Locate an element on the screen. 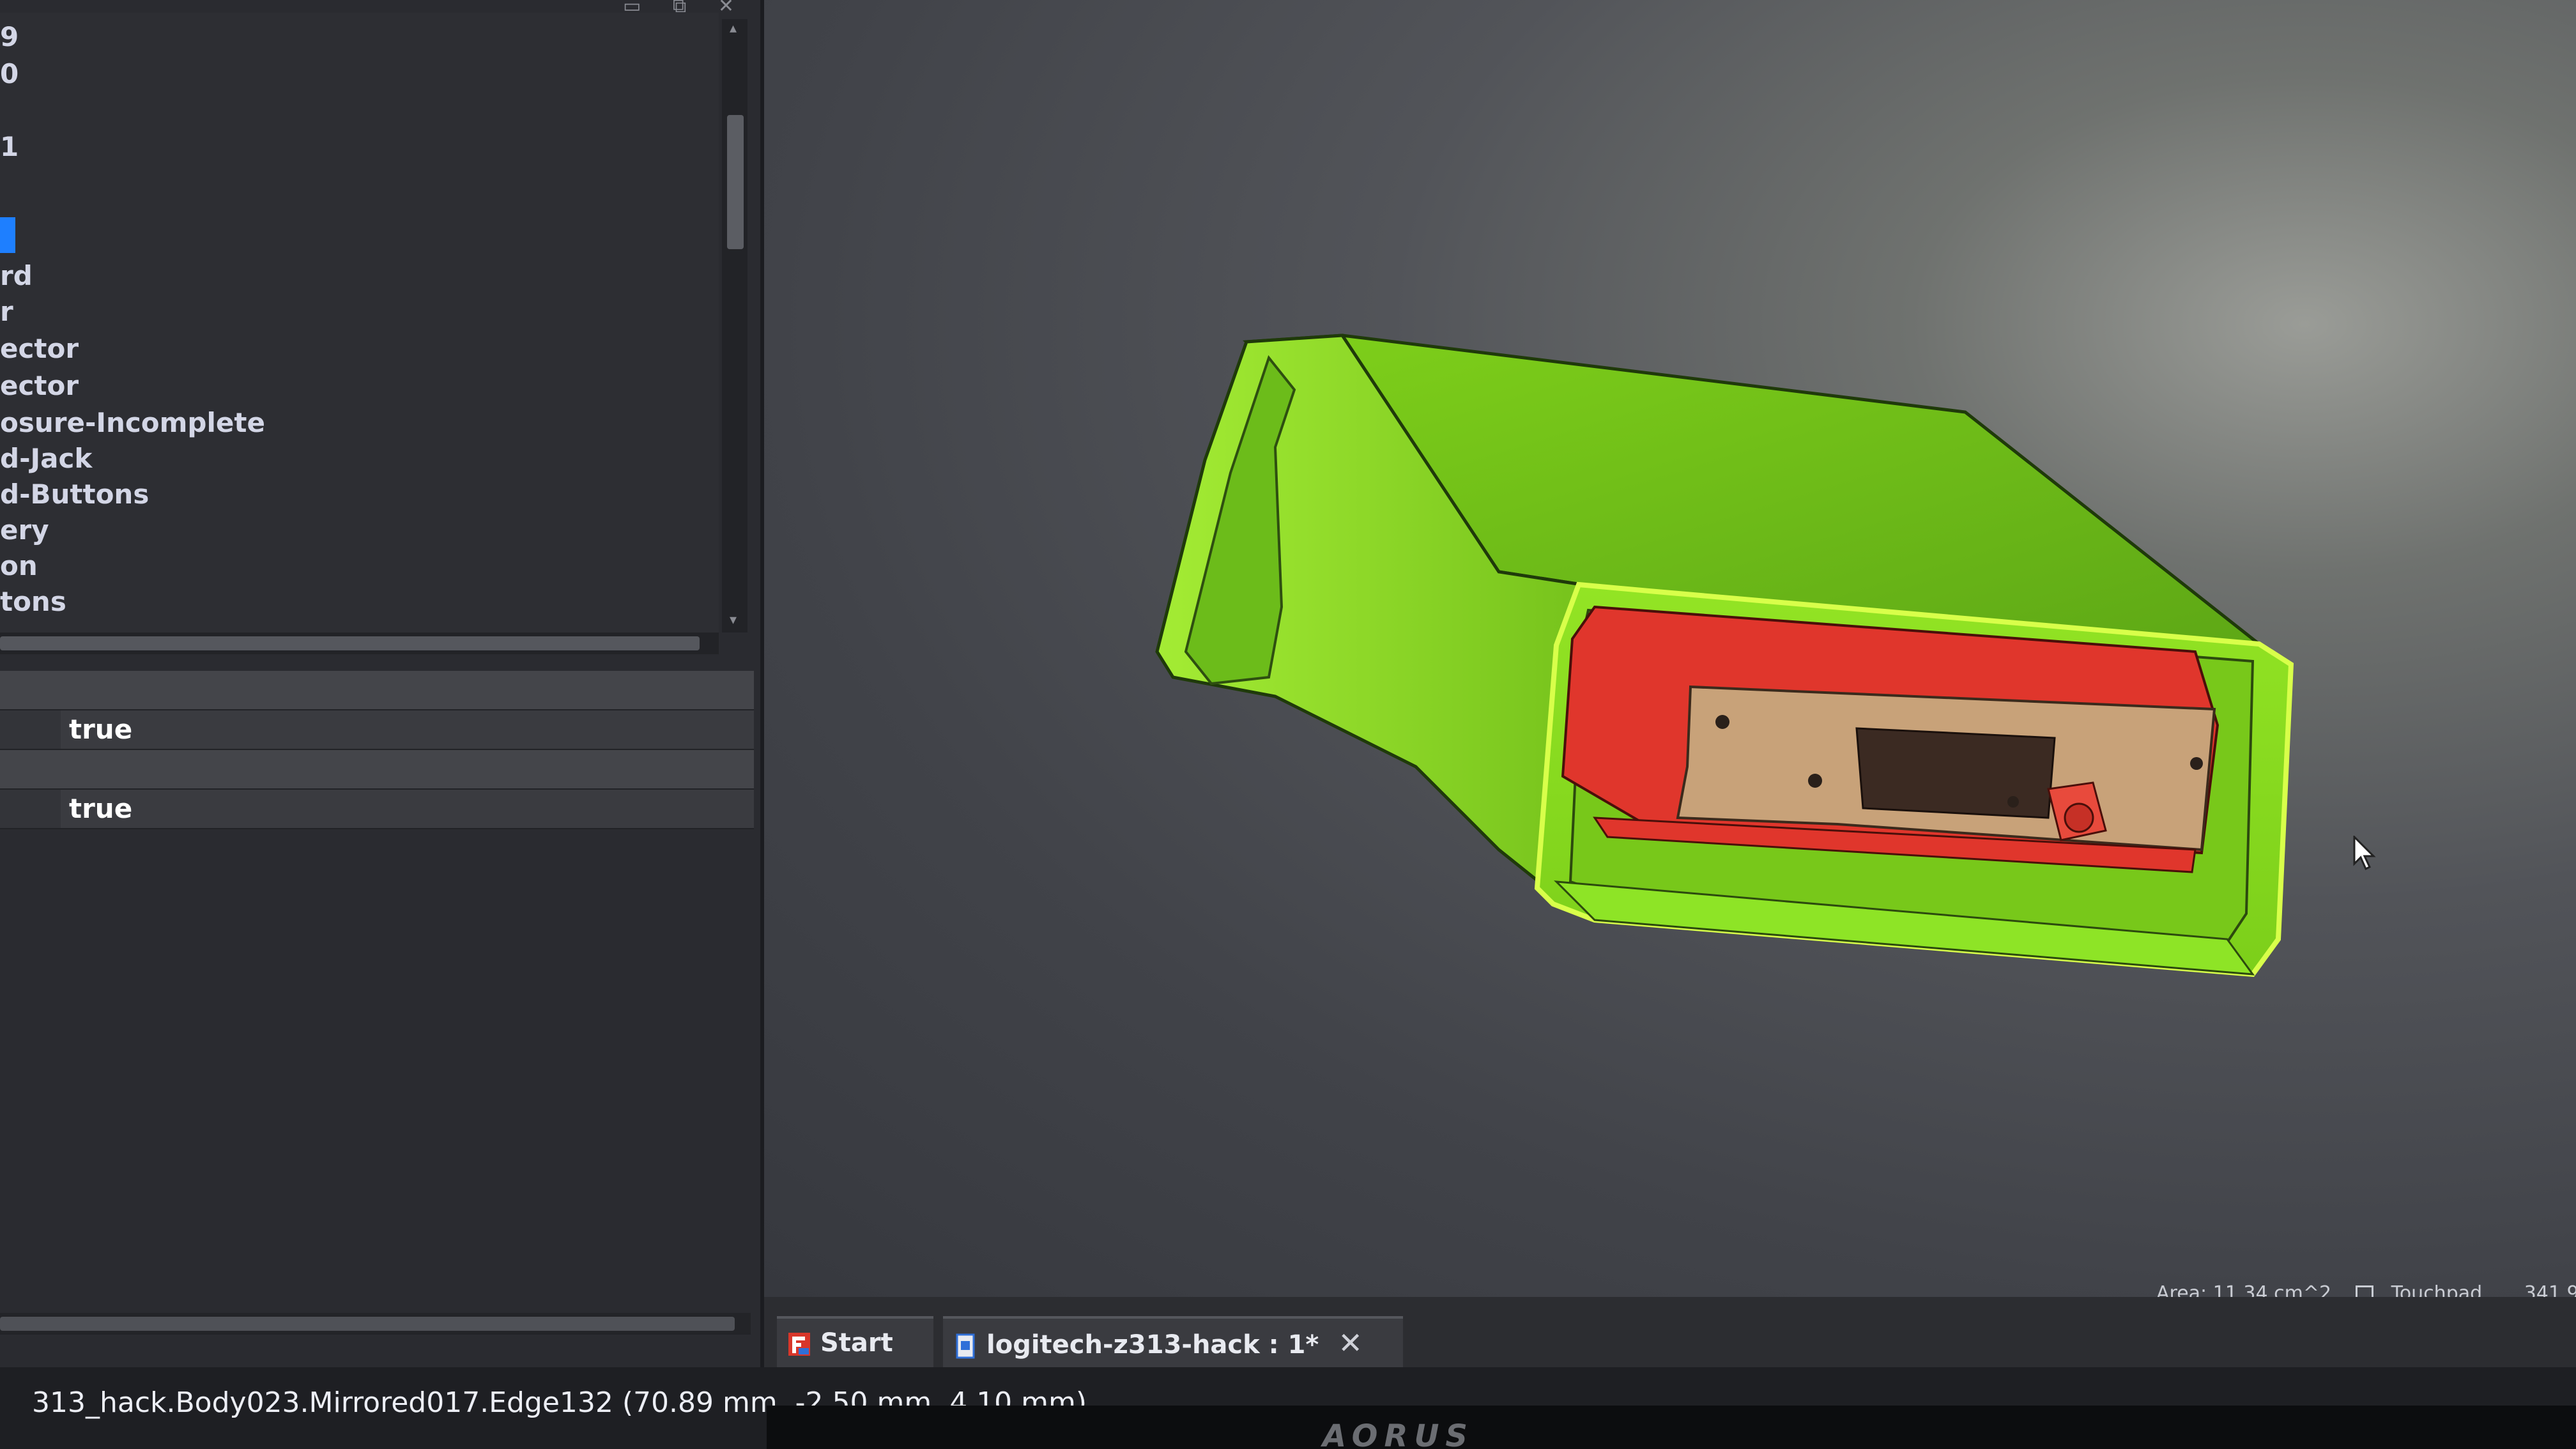  tab-label: logitech-z313-hack : 1* is located at coordinates (1152, 1345).